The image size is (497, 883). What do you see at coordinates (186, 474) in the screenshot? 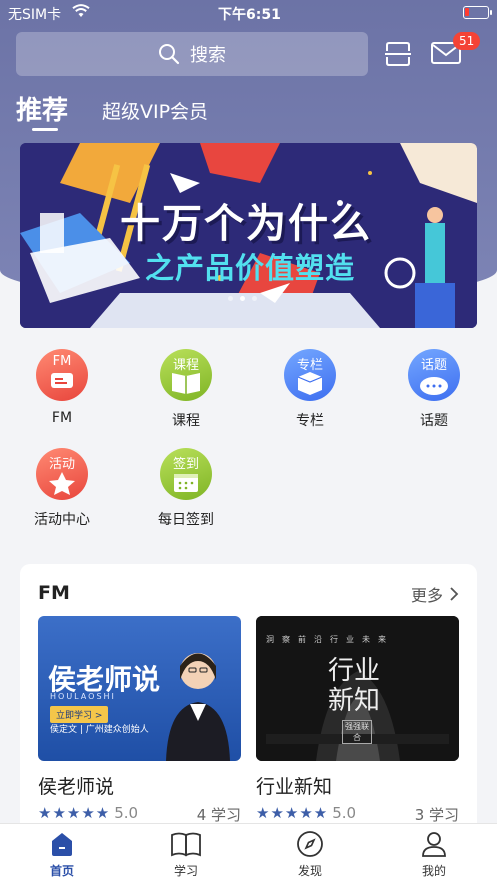
I see `calendar-icon: 签到` at bounding box center [186, 474].